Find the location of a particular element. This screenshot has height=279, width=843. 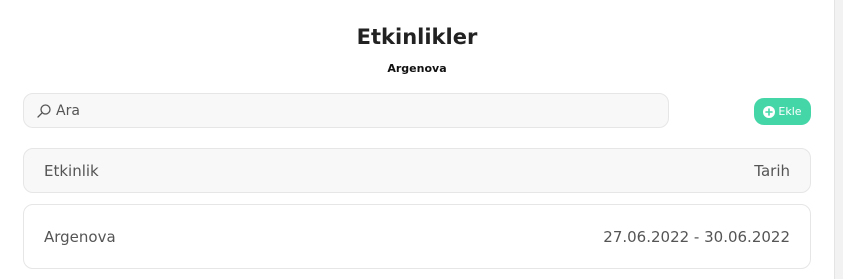

column-header-date: Tarih is located at coordinates (772, 171).